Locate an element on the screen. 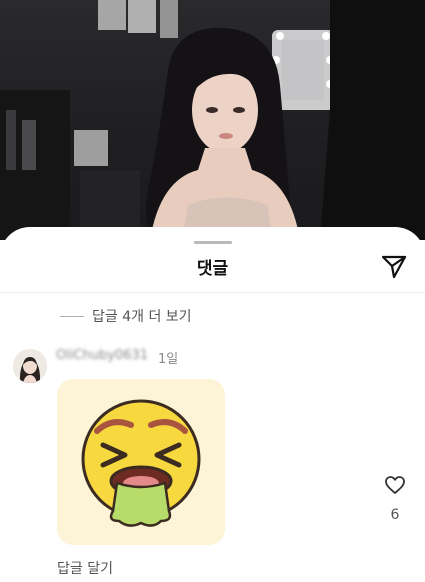 The height and width of the screenshot is (582, 425). sheet-title: 댓글 is located at coordinates (212, 269).